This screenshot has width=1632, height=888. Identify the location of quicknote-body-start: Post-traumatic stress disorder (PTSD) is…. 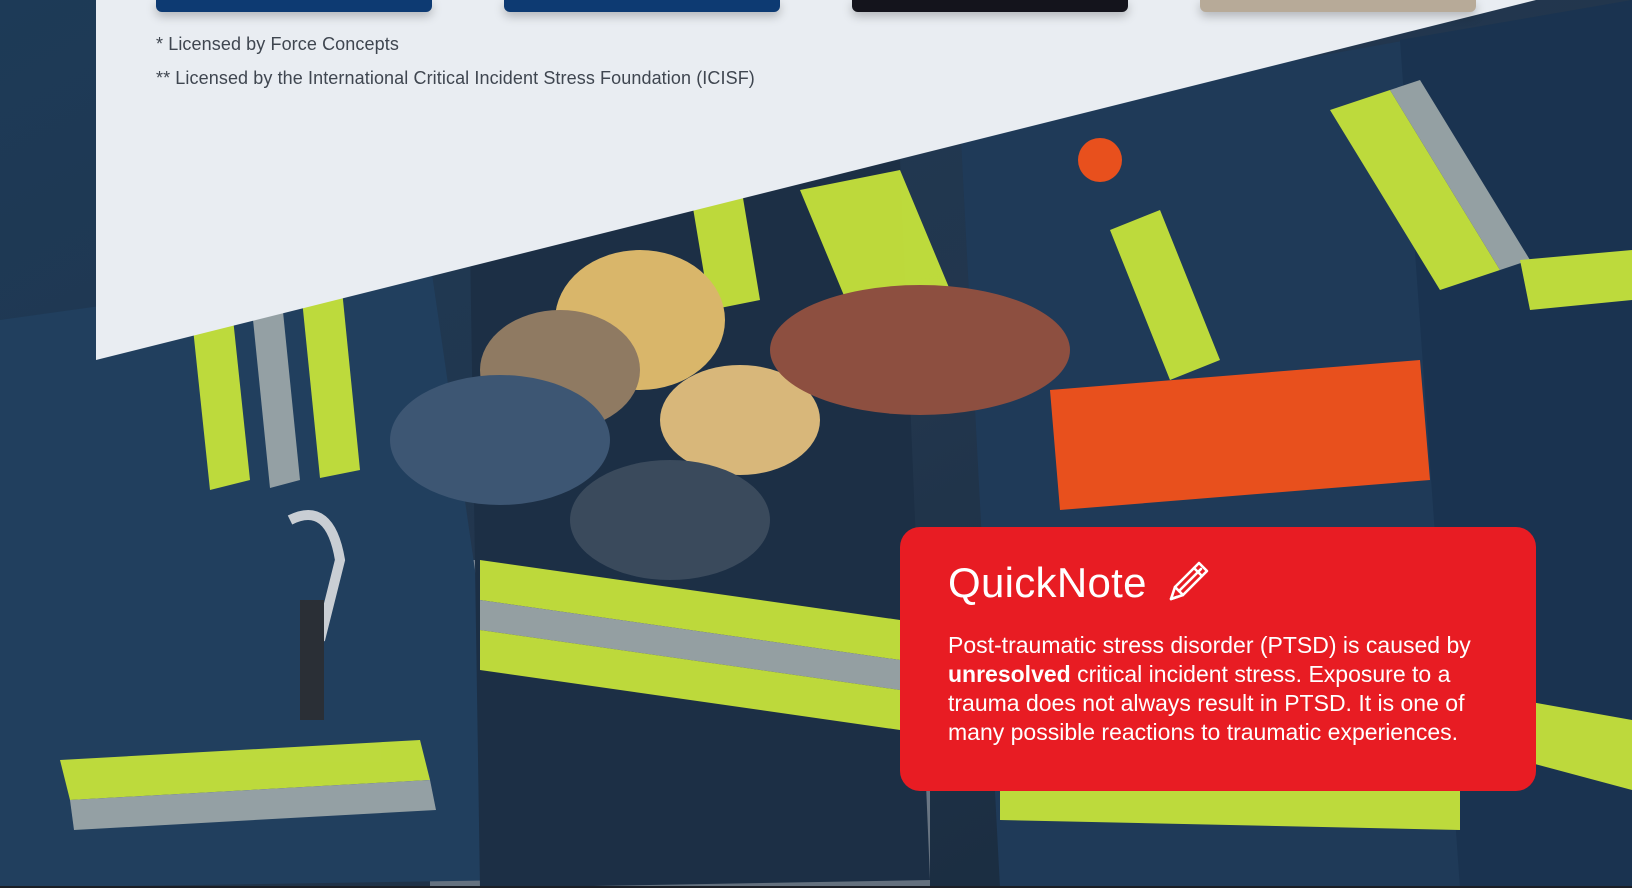
(1209, 645).